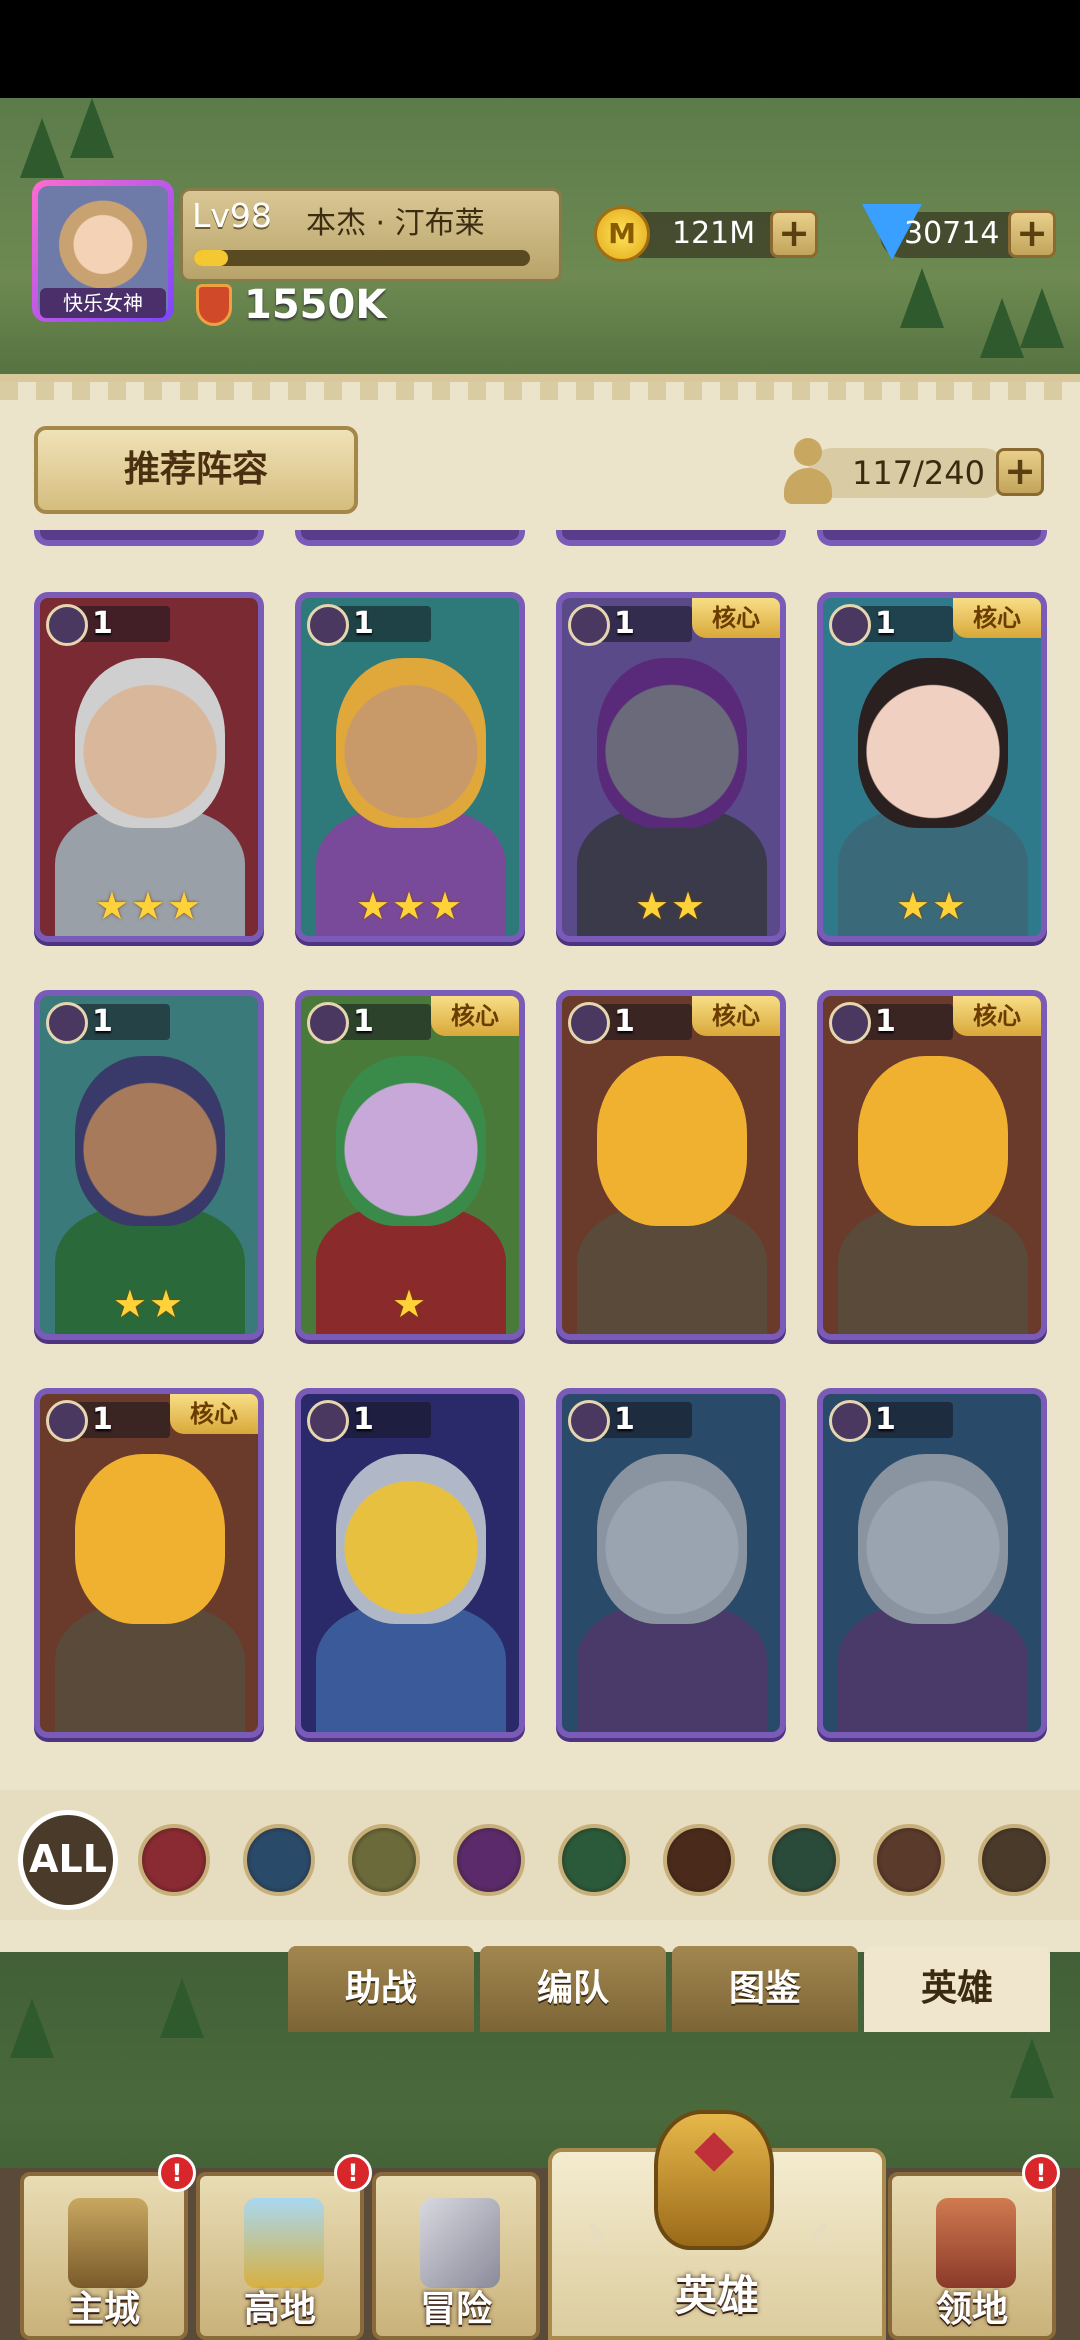 This screenshot has height=2340, width=1080. What do you see at coordinates (971, 2309) in the screenshot?
I see `nav-label: 领地` at bounding box center [971, 2309].